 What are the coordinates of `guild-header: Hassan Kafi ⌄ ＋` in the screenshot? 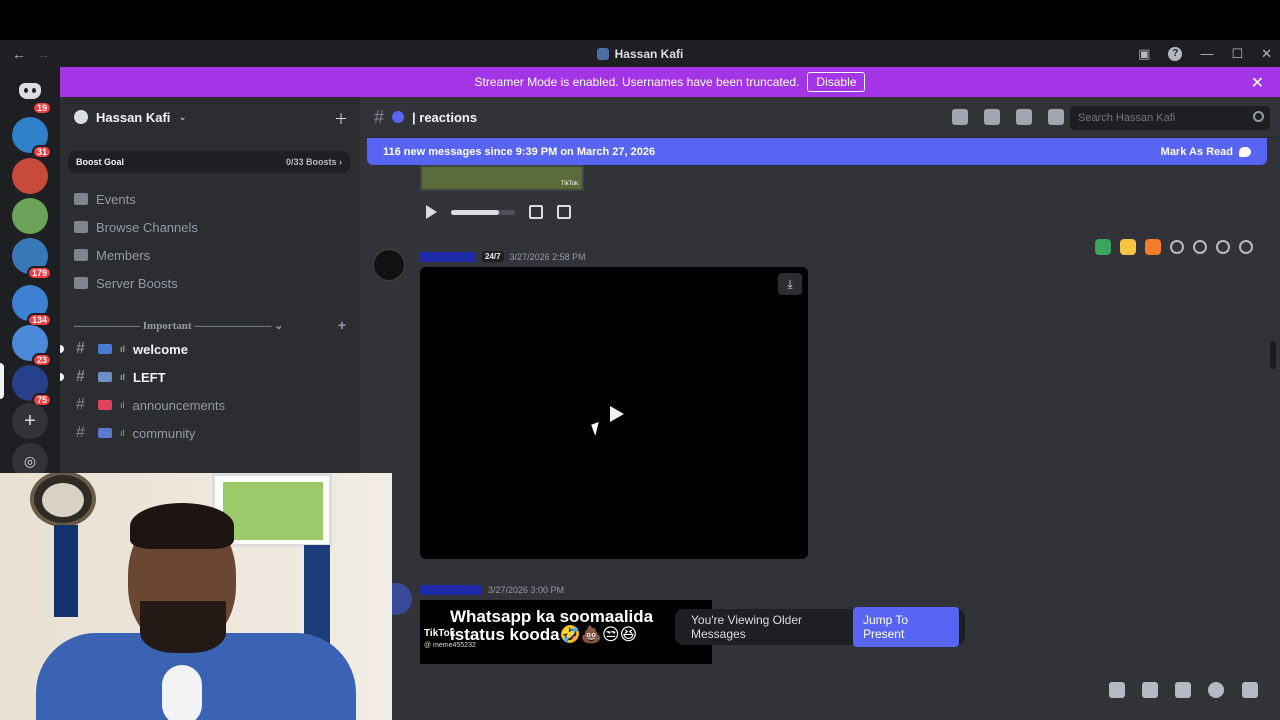 It's located at (210, 117).